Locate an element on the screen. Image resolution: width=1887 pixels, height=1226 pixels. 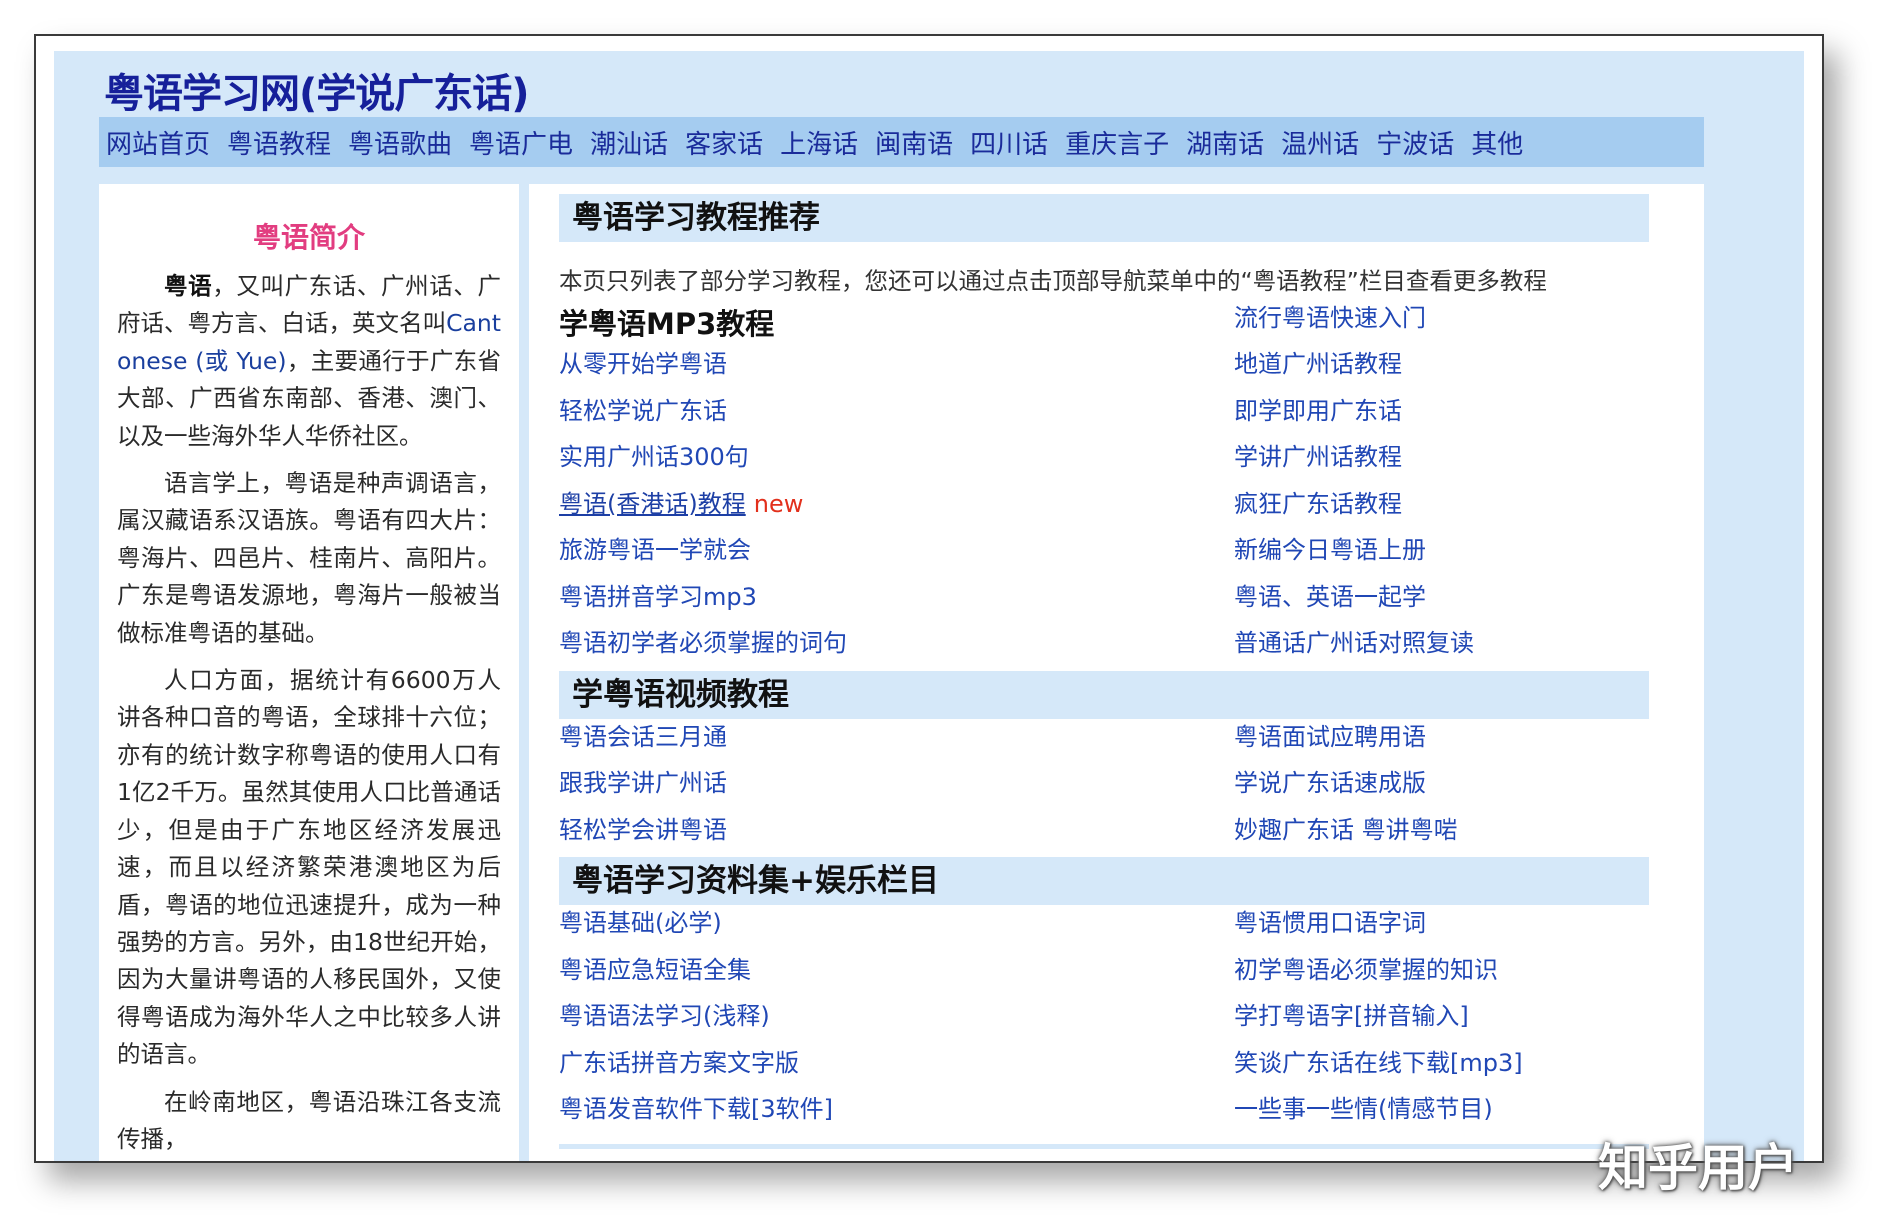
video-link: 妙趣广东话 粤讲粤啱 is located at coordinates (1346, 827).